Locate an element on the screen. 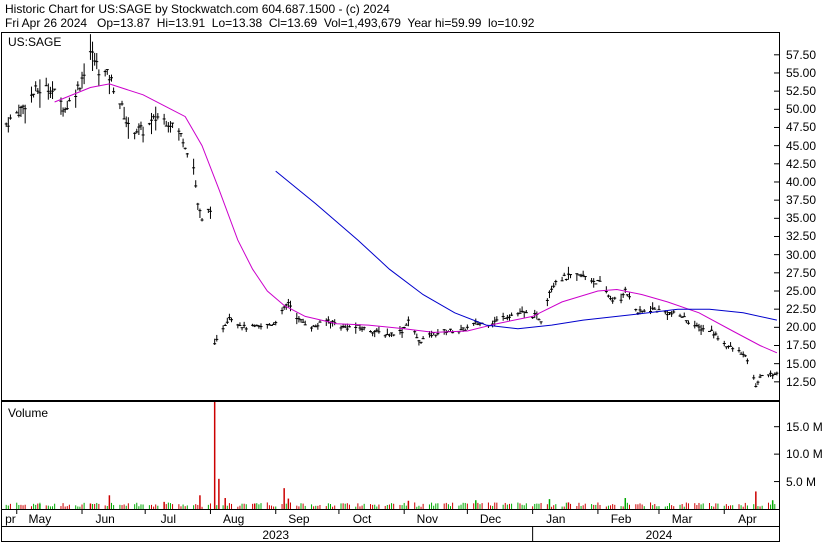  volume-y-tick-label: 5.0 M is located at coordinates (801, 481).